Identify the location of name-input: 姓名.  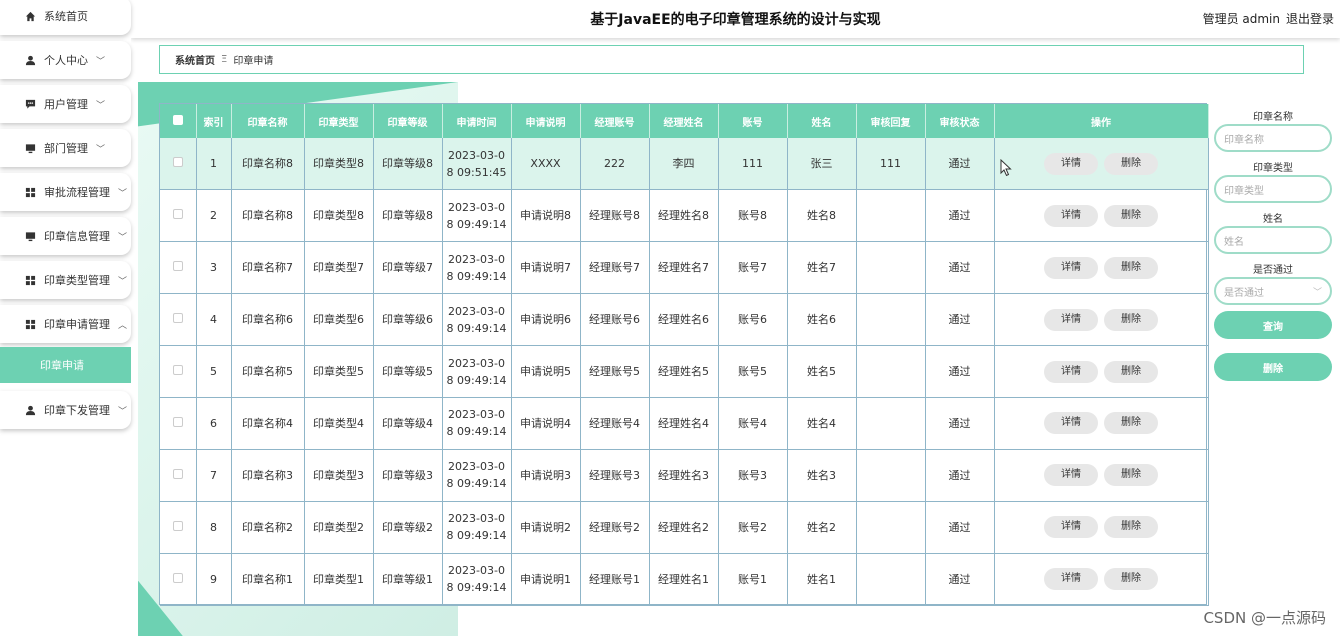
(1273, 240).